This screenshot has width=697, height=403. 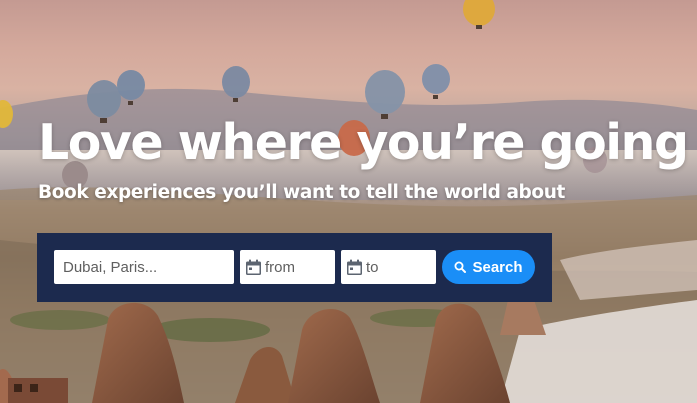 I want to click on search-panel: Search, so click(x=294, y=267).